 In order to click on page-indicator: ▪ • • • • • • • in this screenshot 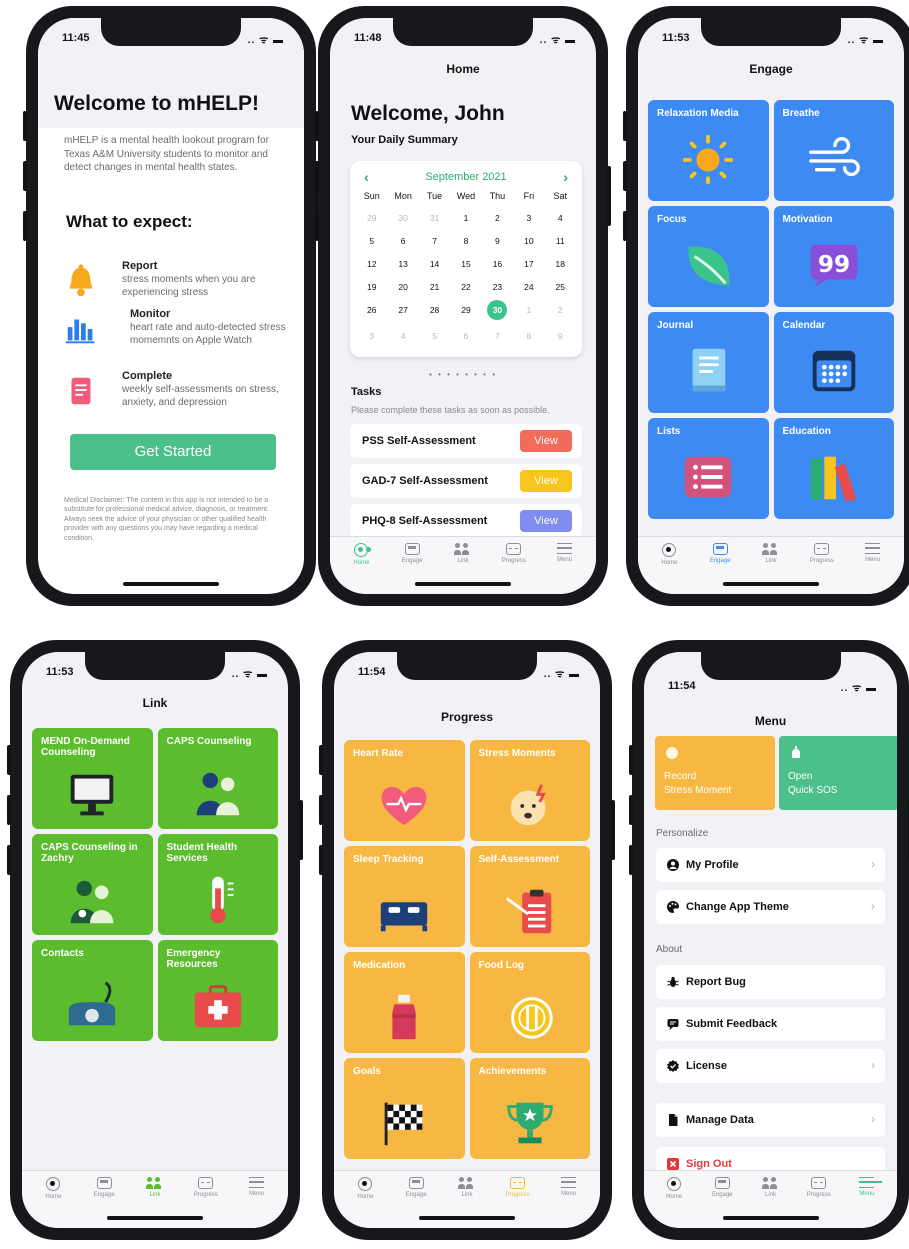, I will do `click(463, 374)`.